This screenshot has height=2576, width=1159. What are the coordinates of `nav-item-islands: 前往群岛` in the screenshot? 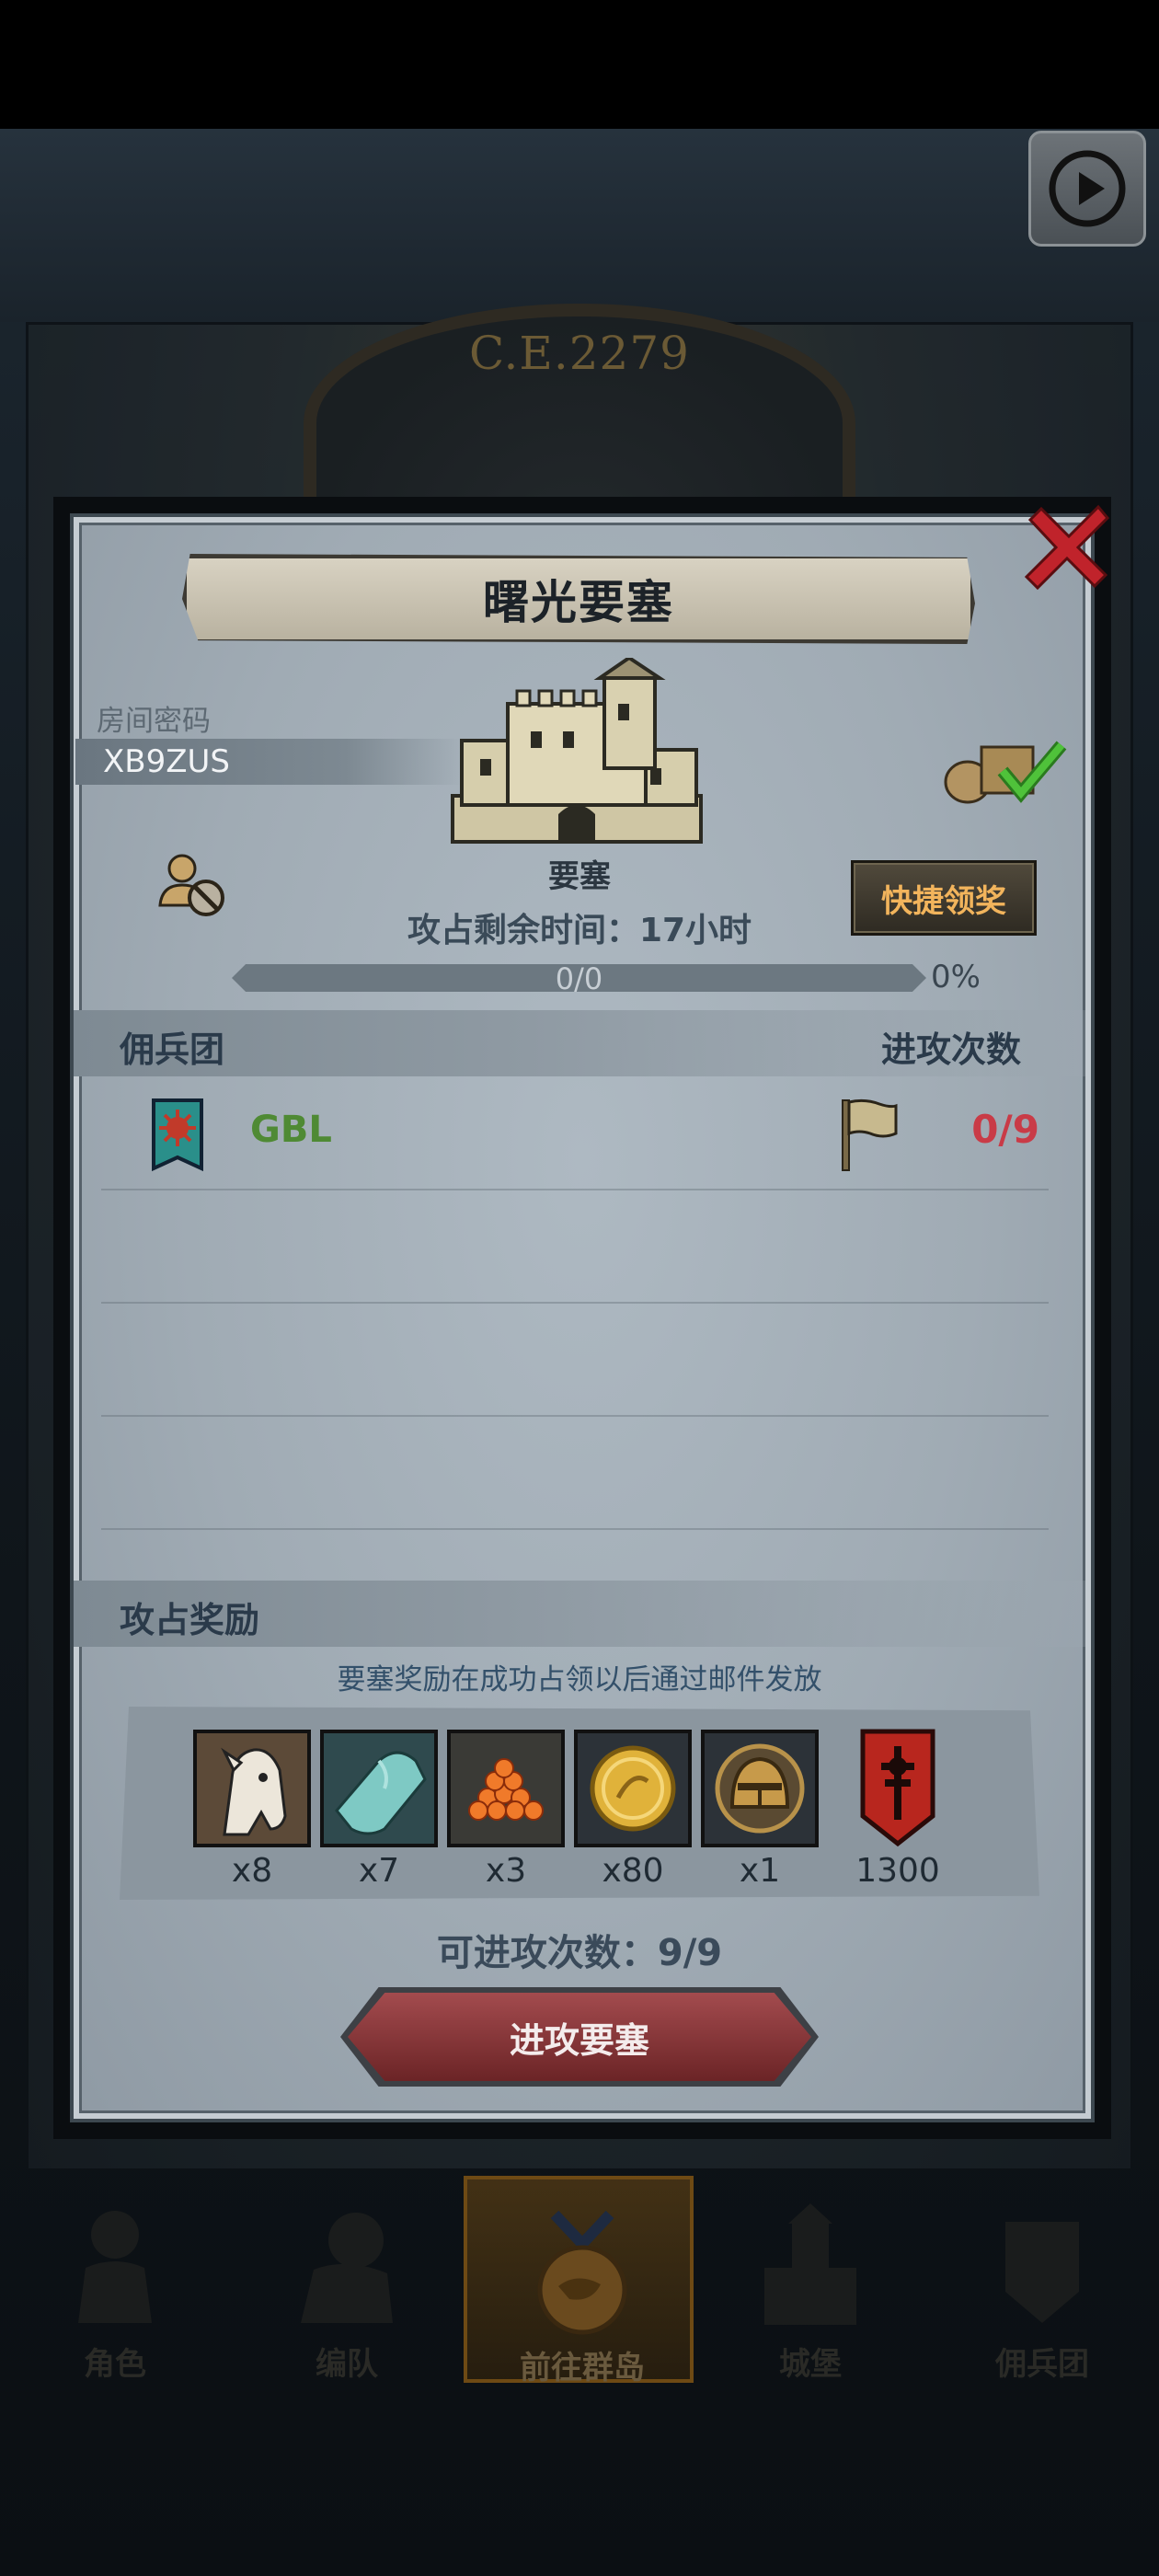 It's located at (579, 2281).